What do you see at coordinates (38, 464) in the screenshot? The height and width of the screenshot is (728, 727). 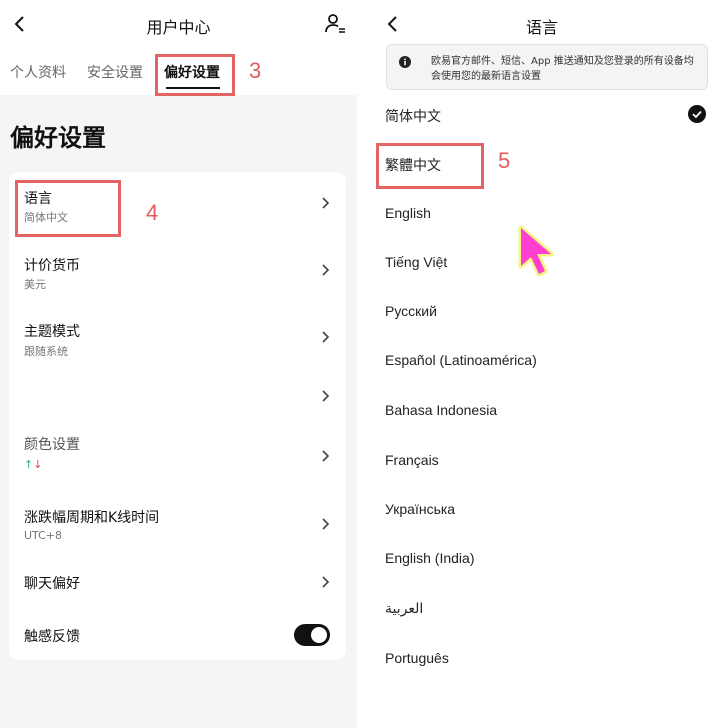 I see `down-arrow-icon: ↓` at bounding box center [38, 464].